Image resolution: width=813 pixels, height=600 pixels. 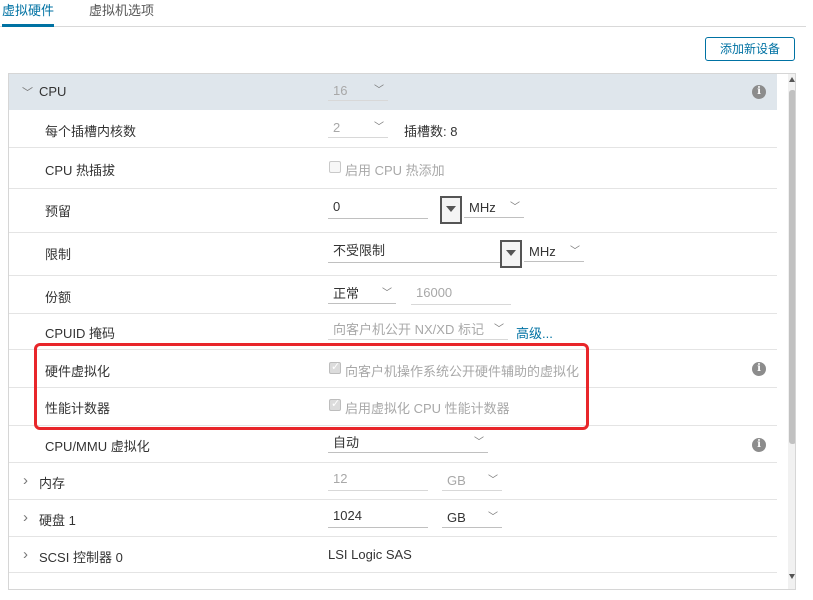 What do you see at coordinates (472, 481) in the screenshot?
I see `memory-unit-select: GB ﹀` at bounding box center [472, 481].